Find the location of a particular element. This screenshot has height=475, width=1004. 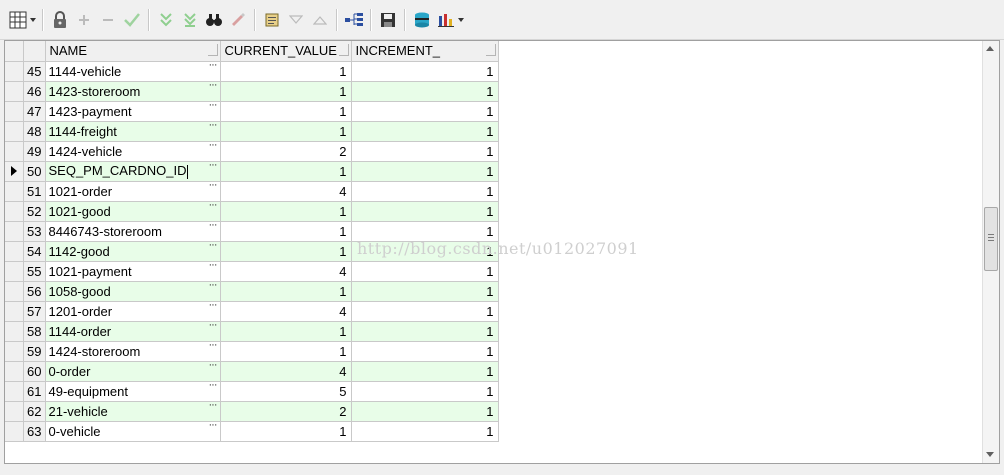

cell-name: 1058-good ··· is located at coordinates (133, 291).